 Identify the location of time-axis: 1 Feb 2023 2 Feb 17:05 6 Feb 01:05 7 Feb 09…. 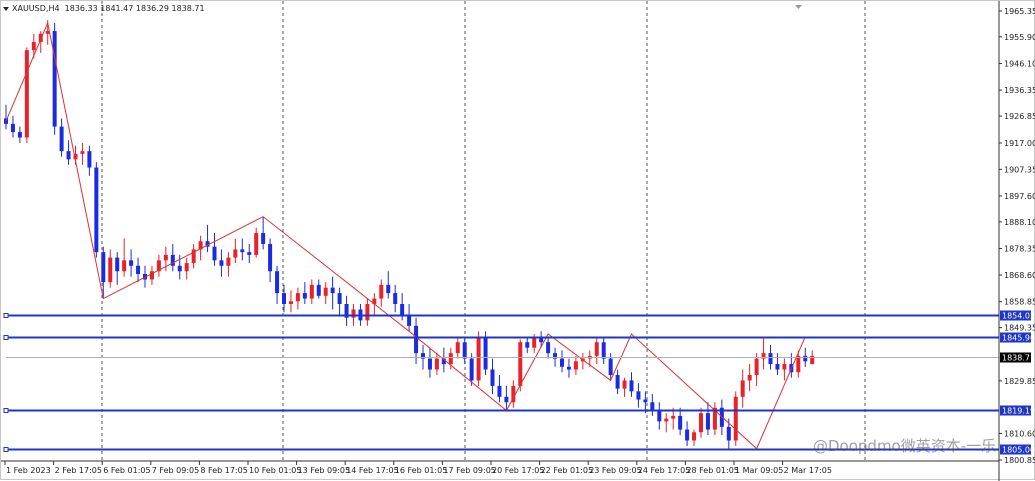
(500, 467).